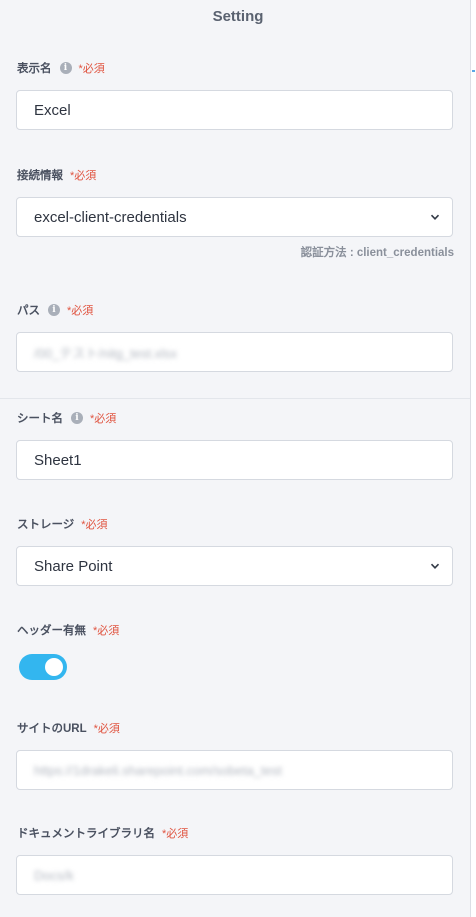  I want to click on doc-library-label: ドキュメントライブラリ名 *必須, so click(102, 833).